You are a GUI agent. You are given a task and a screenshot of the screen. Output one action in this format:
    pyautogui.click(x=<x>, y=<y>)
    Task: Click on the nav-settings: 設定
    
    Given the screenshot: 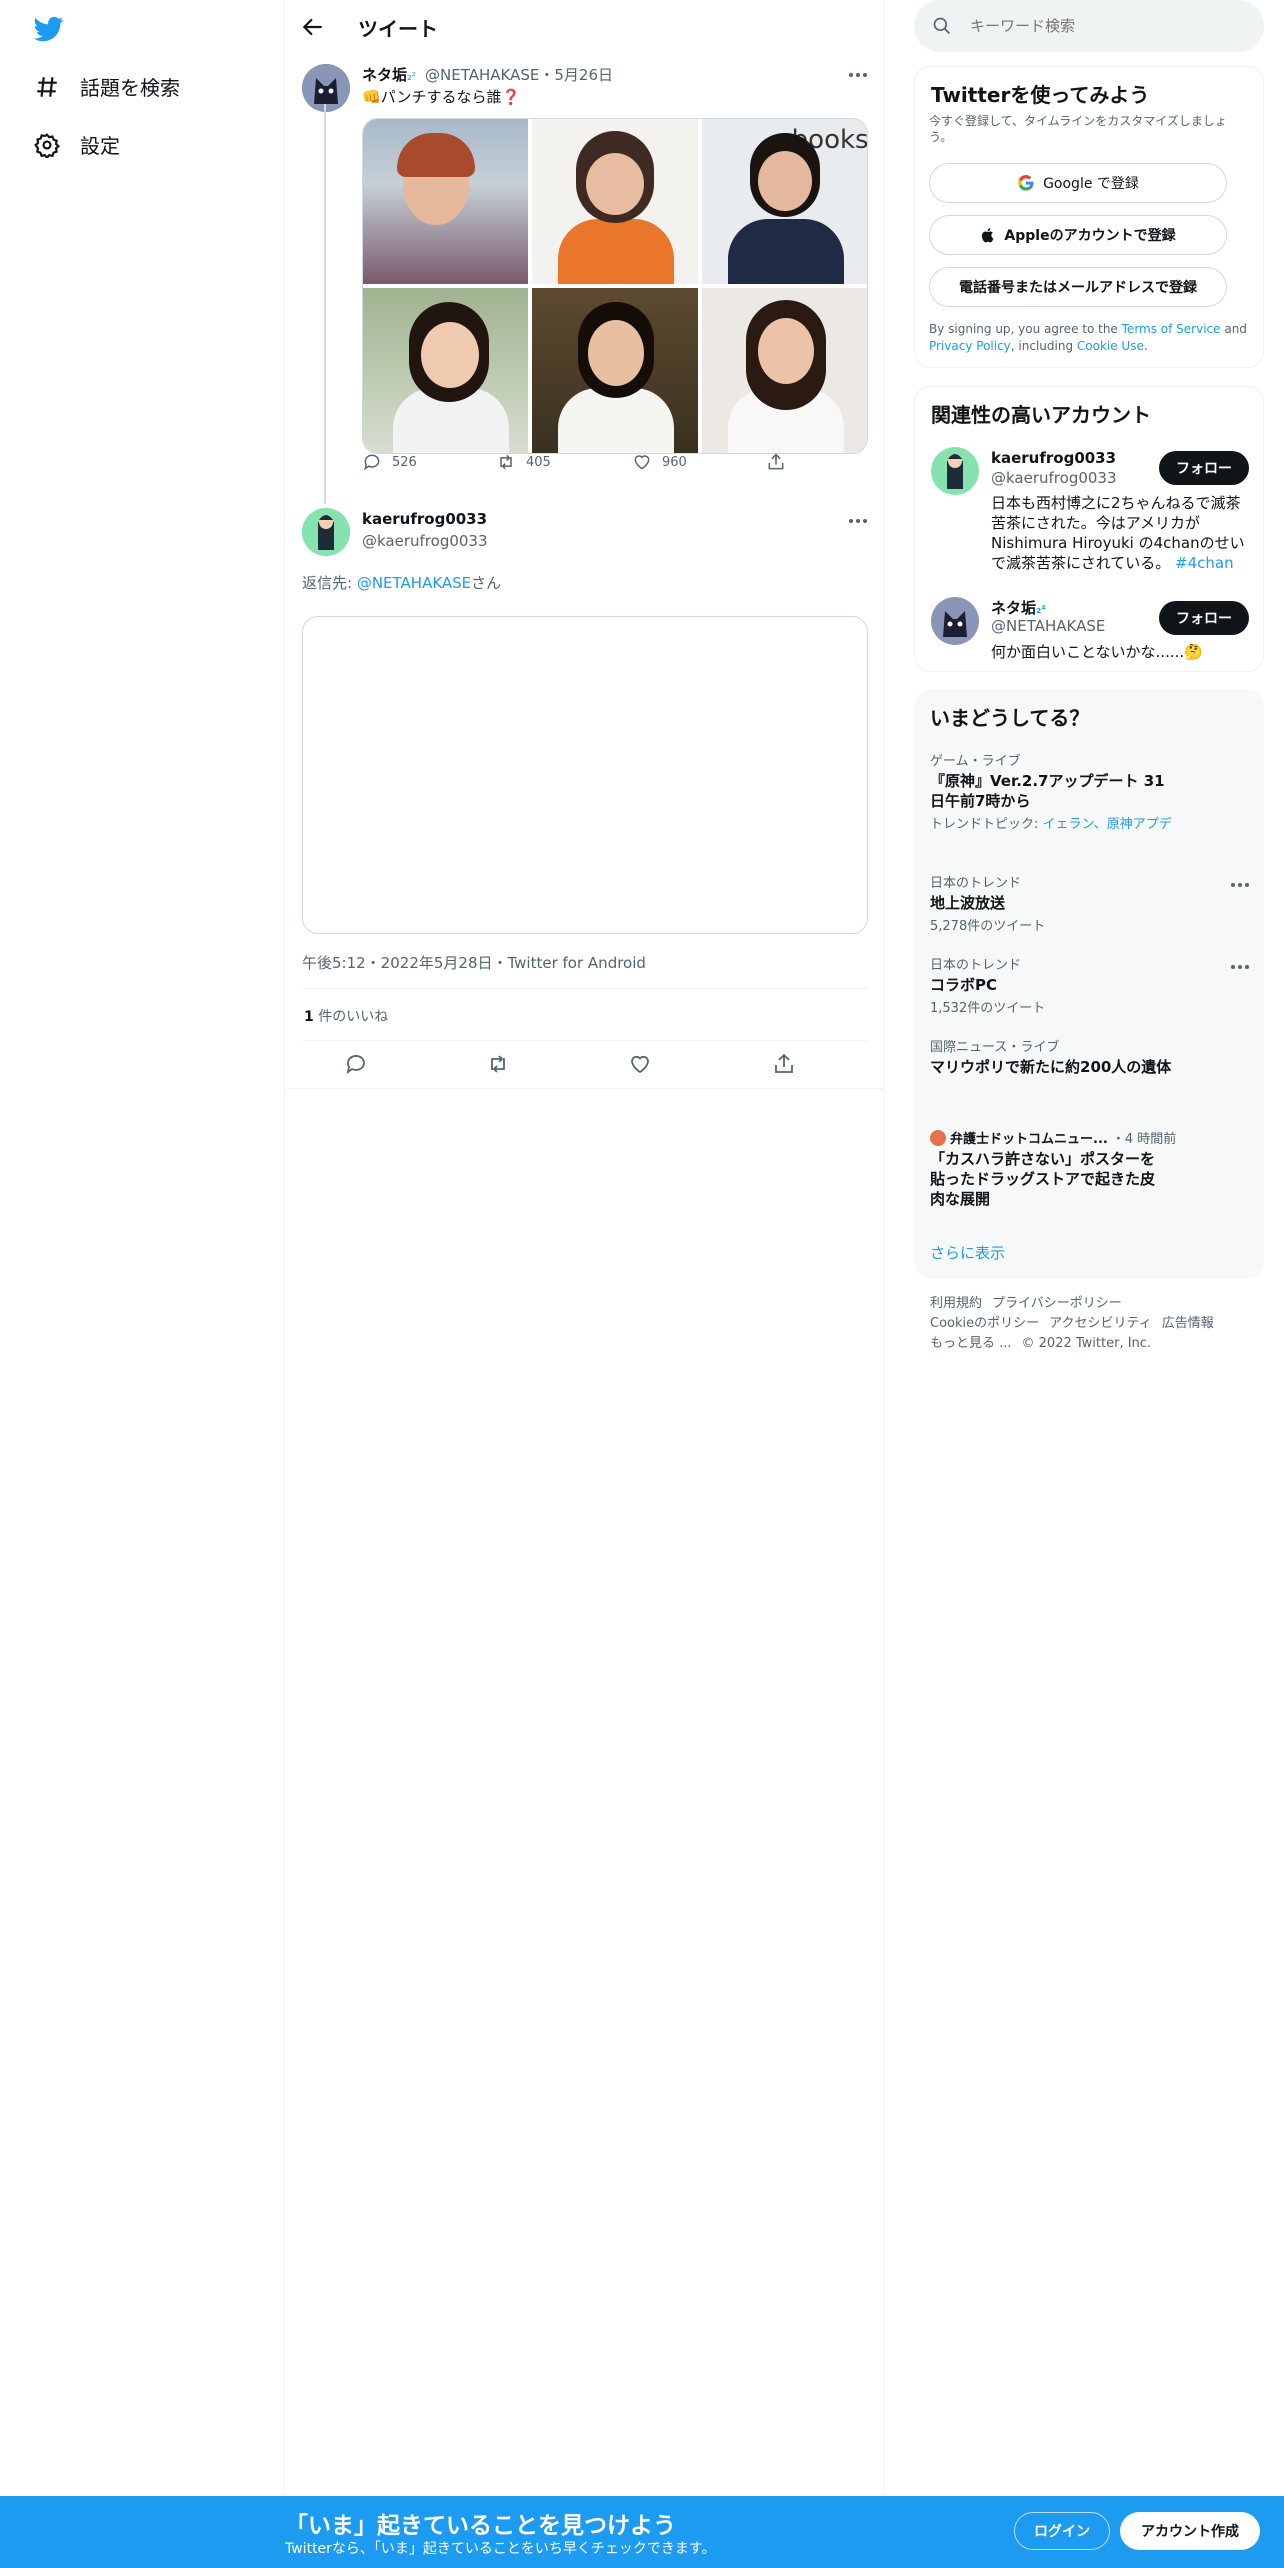 What is the action you would take?
    pyautogui.click(x=77, y=144)
    